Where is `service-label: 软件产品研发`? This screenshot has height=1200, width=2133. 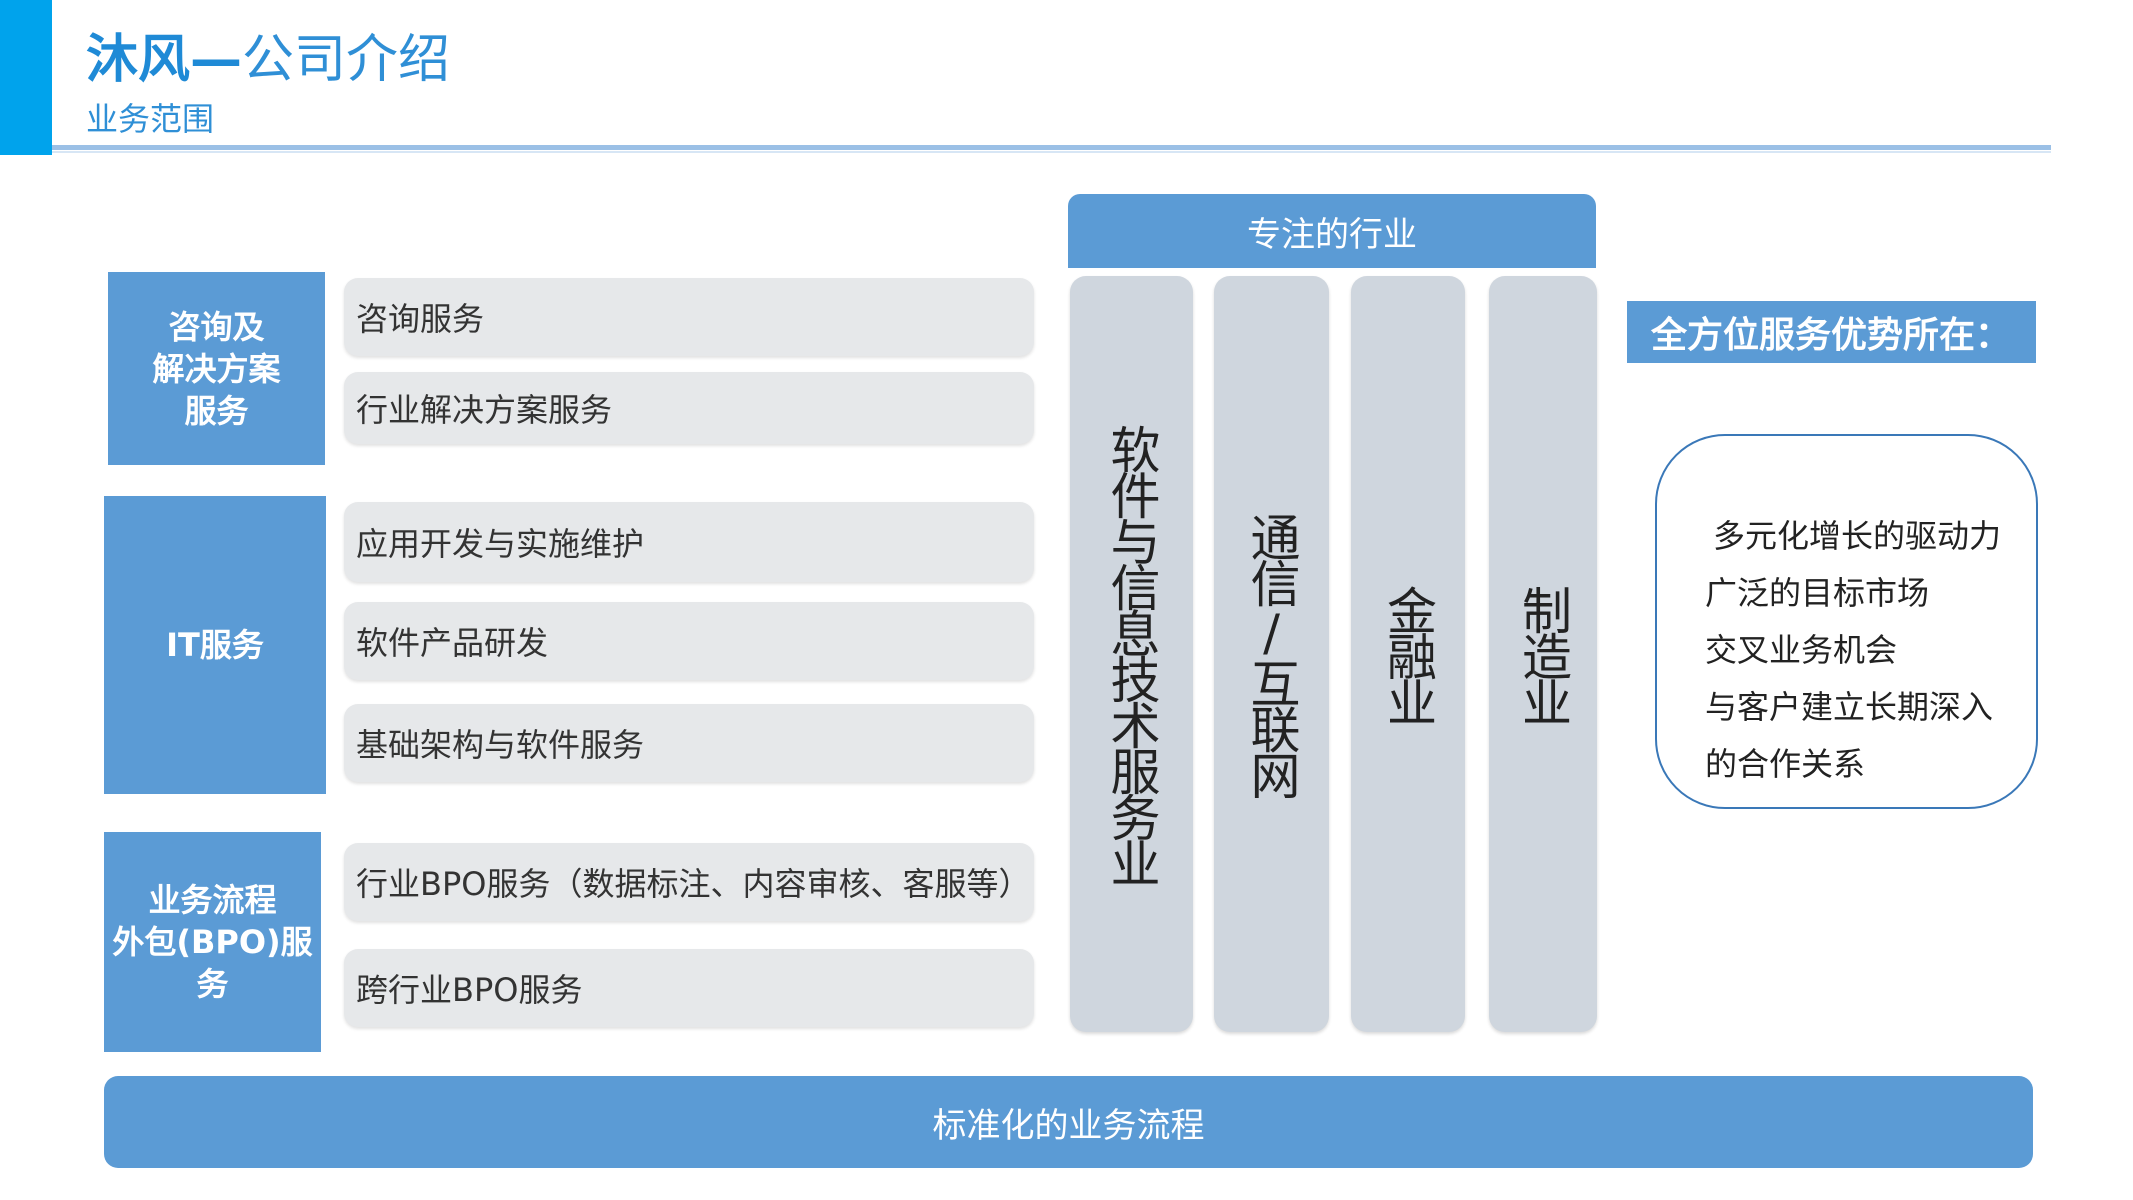 service-label: 软件产品研发 is located at coordinates (452, 643).